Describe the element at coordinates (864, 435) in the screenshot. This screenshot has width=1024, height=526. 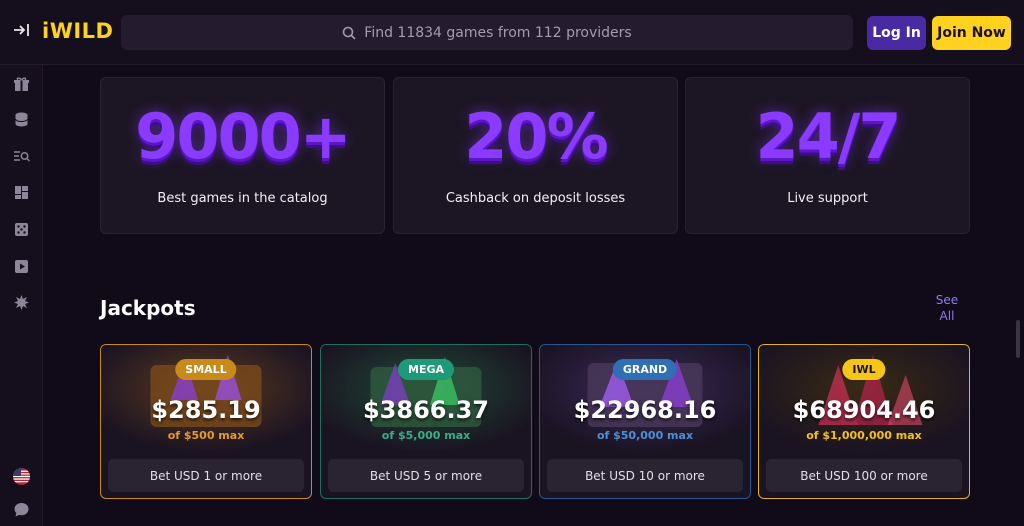
I see `jackpot-max: of $1,000,000 max` at that location.